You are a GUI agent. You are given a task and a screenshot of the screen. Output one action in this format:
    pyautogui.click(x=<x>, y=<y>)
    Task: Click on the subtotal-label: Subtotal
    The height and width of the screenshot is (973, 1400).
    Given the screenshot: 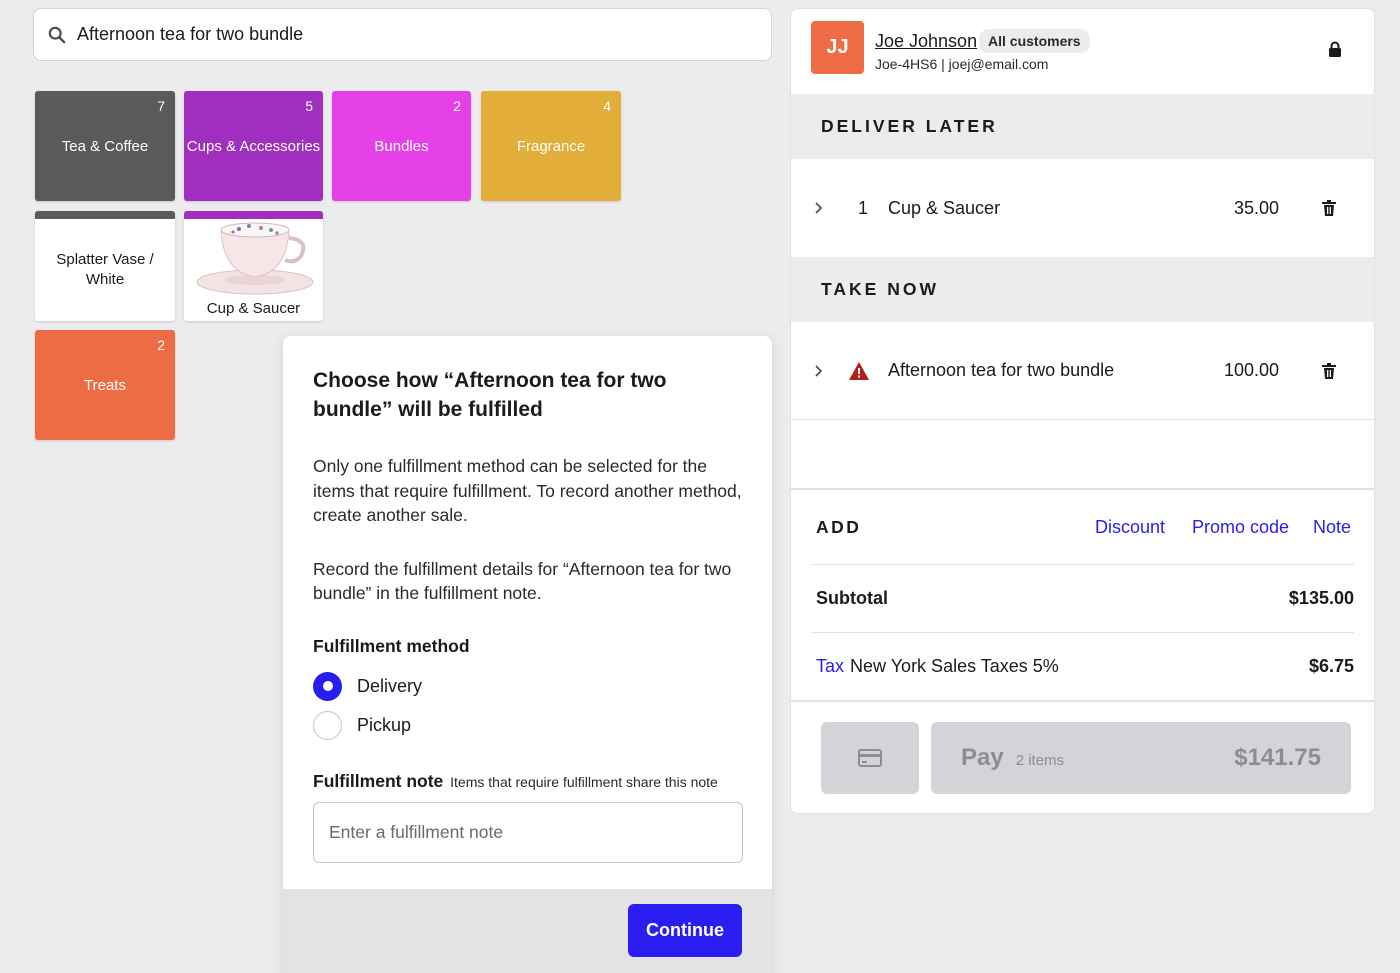 What is the action you would take?
    pyautogui.click(x=852, y=598)
    